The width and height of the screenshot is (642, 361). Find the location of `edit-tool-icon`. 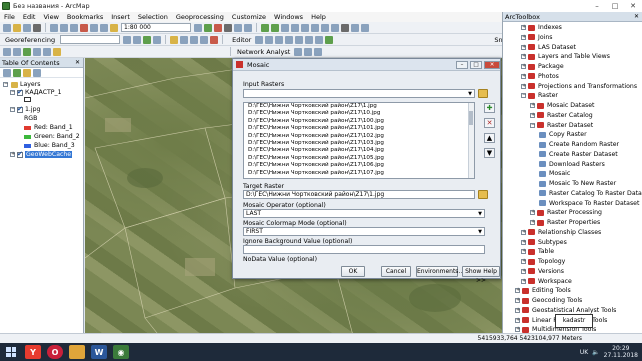

edit-tool-icon is located at coordinates (259, 39).